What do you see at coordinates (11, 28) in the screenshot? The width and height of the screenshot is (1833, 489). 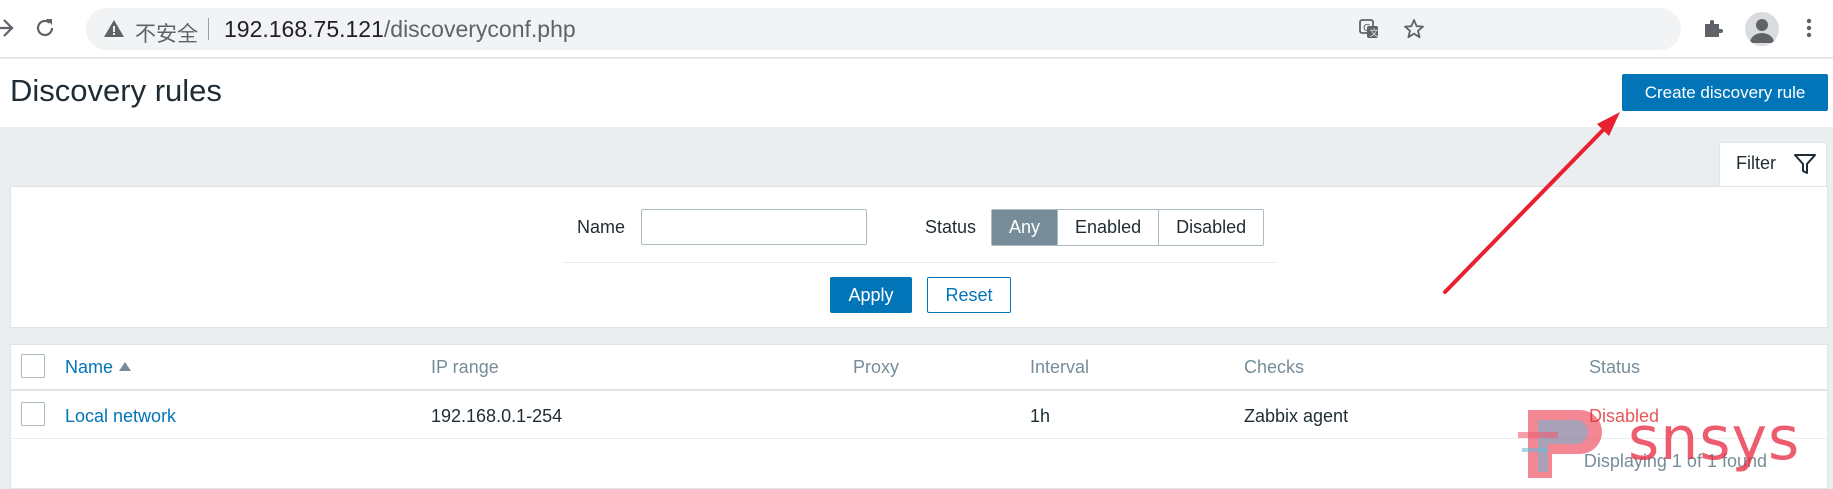 I see `back-arrow-icon` at bounding box center [11, 28].